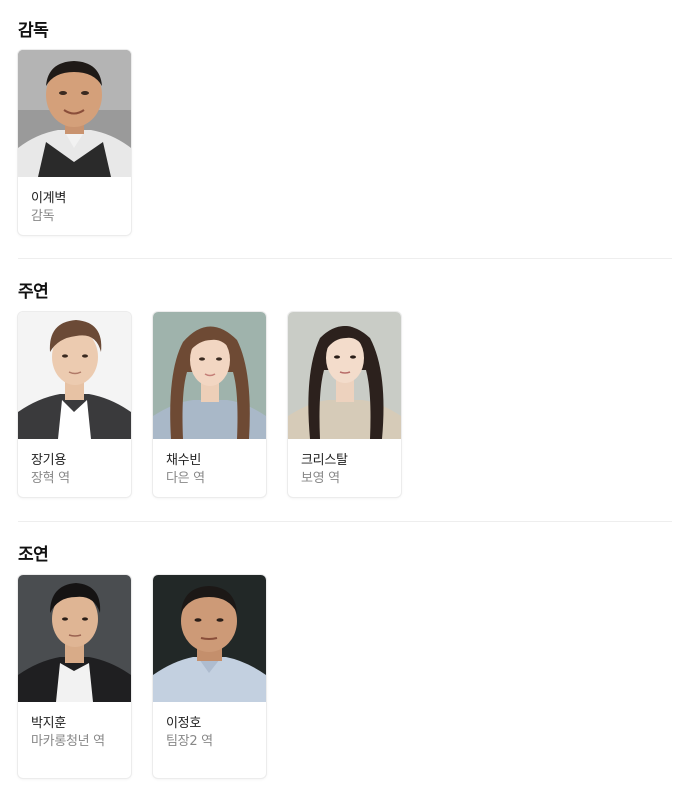 The height and width of the screenshot is (796, 684). What do you see at coordinates (185, 478) in the screenshot?
I see `person-role: 다은 역` at bounding box center [185, 478].